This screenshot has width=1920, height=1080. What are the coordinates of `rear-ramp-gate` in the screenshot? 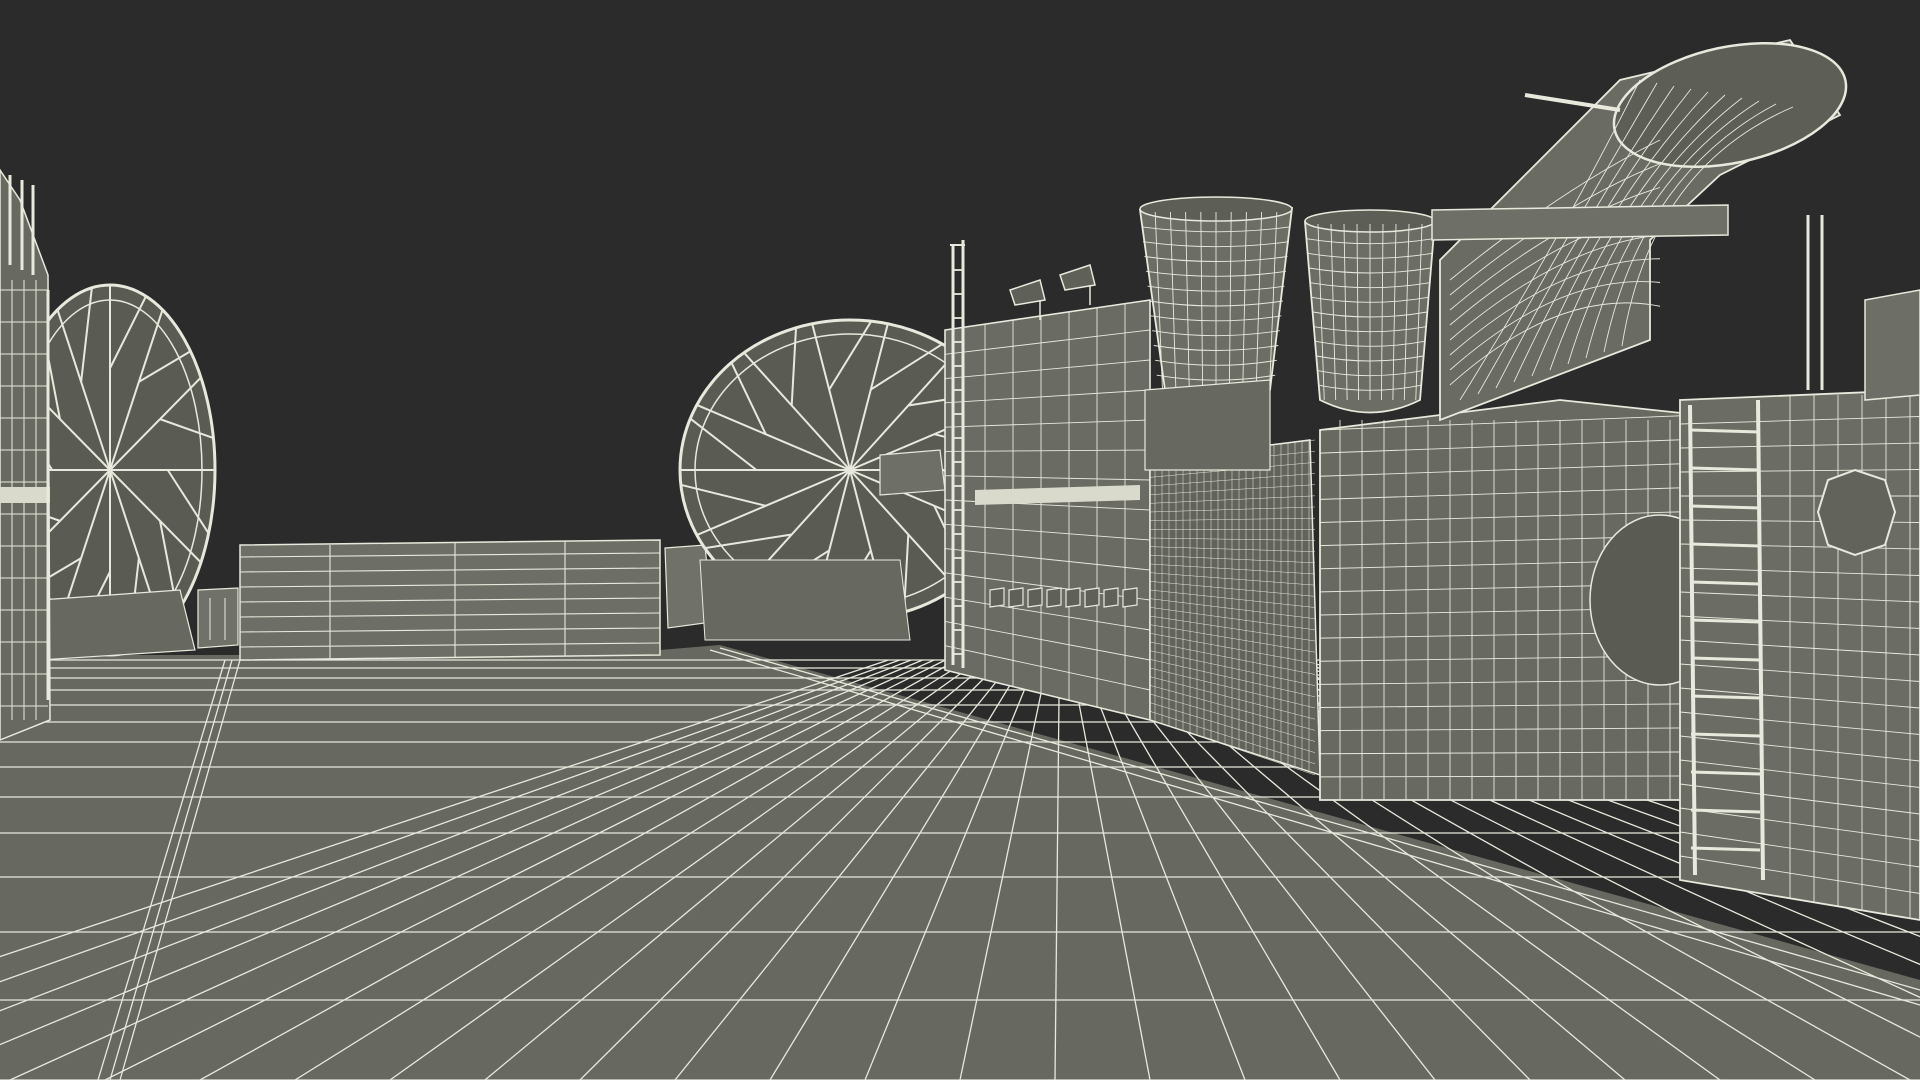 It's located at (455, 600).